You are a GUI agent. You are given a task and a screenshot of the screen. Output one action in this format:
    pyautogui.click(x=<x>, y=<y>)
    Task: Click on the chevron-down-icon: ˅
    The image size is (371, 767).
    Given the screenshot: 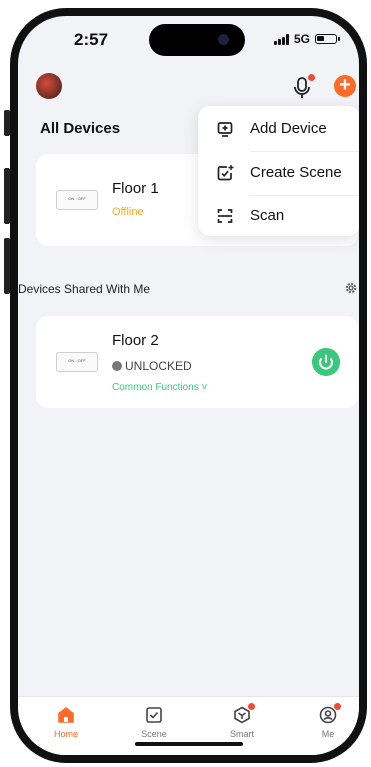 What is the action you would take?
    pyautogui.click(x=203, y=387)
    